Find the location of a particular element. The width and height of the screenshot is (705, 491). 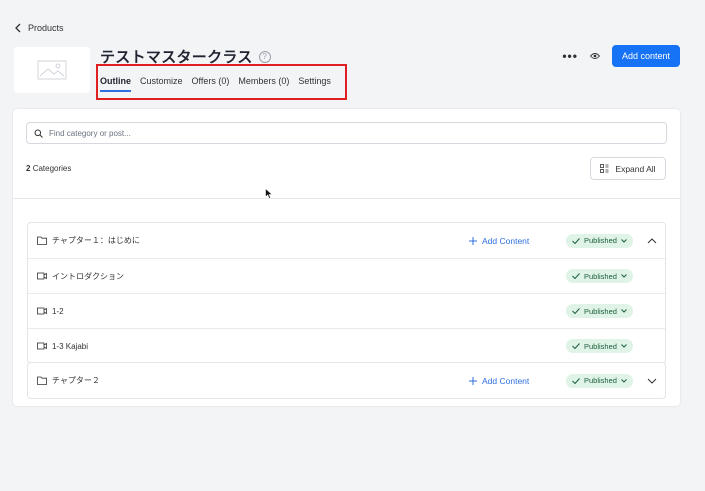

expand-all-label: Expand All is located at coordinates (635, 168).